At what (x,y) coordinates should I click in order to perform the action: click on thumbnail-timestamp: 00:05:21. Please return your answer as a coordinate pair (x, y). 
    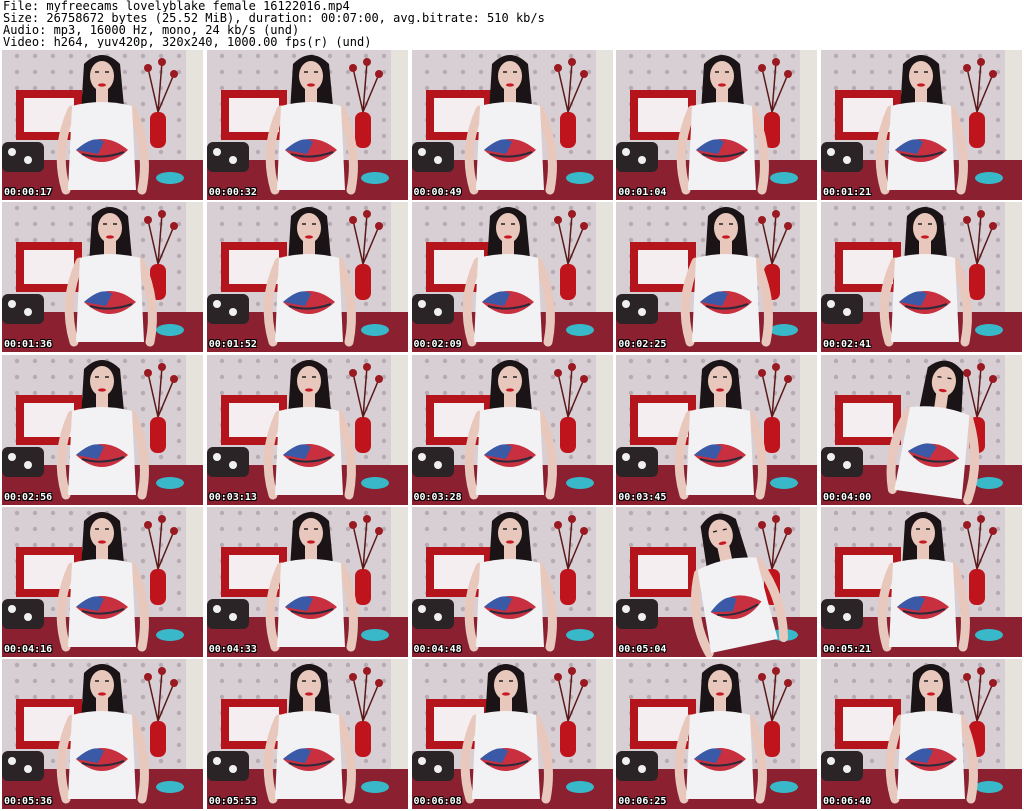
    Looking at the image, I should click on (847, 649).